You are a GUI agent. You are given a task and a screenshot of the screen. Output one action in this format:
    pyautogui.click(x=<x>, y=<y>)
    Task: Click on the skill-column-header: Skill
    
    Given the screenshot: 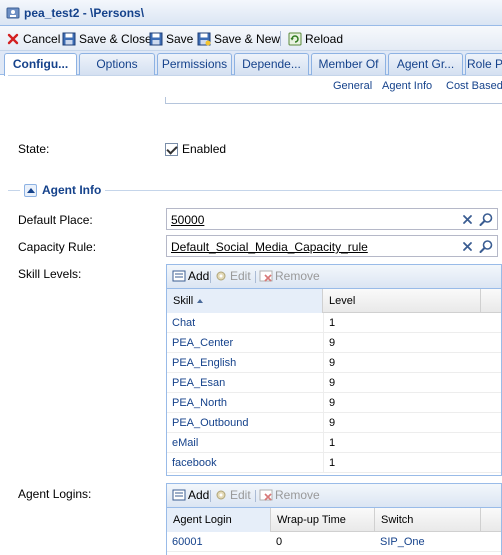 What is the action you would take?
    pyautogui.click(x=245, y=301)
    